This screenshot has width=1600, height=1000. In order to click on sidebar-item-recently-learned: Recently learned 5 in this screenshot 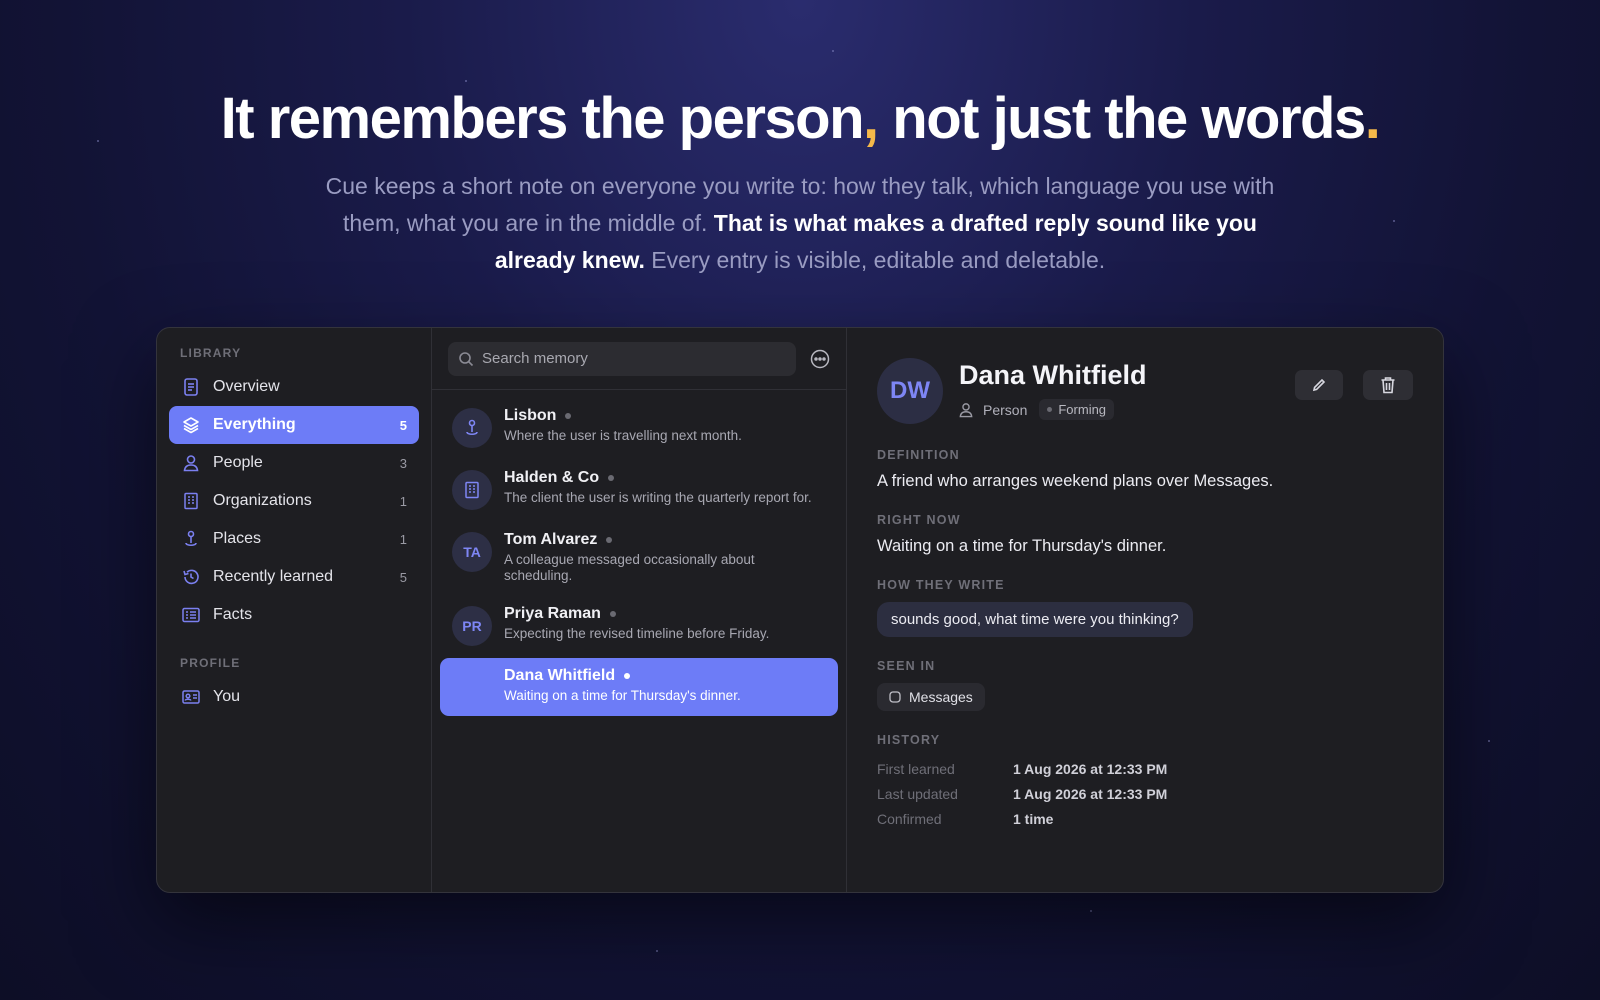, I will do `click(294, 577)`.